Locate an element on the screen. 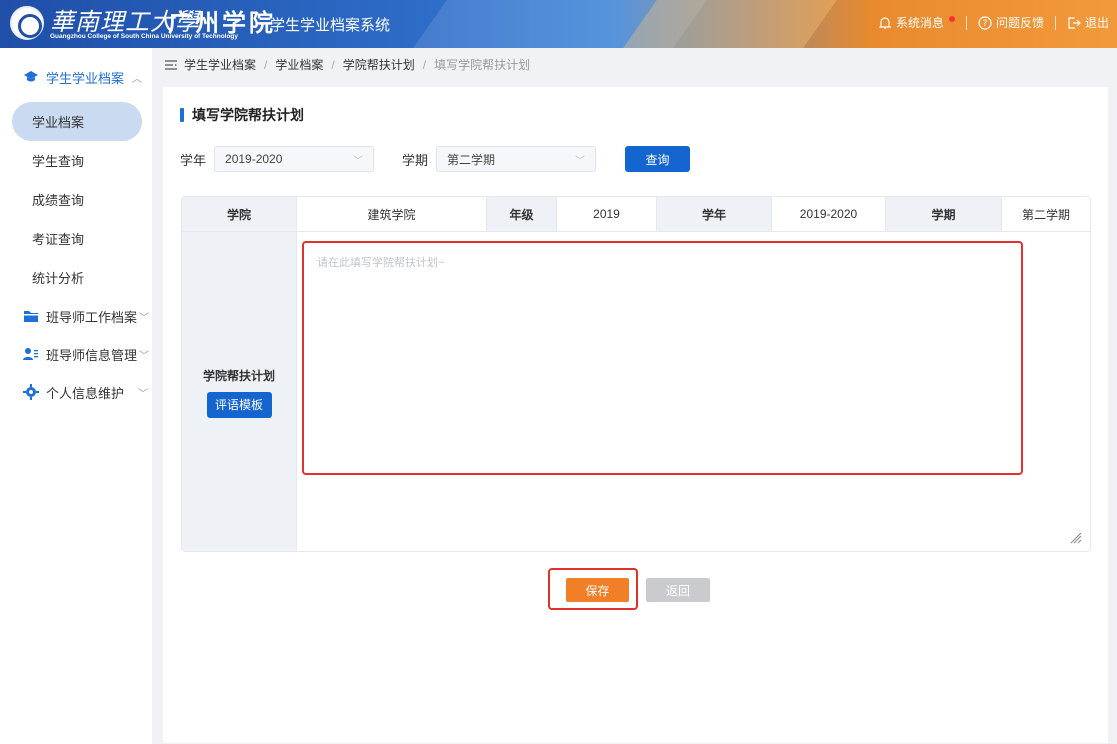 The width and height of the screenshot is (1117, 744). sidebar-item-statistics: 统计分析 is located at coordinates (76, 277).